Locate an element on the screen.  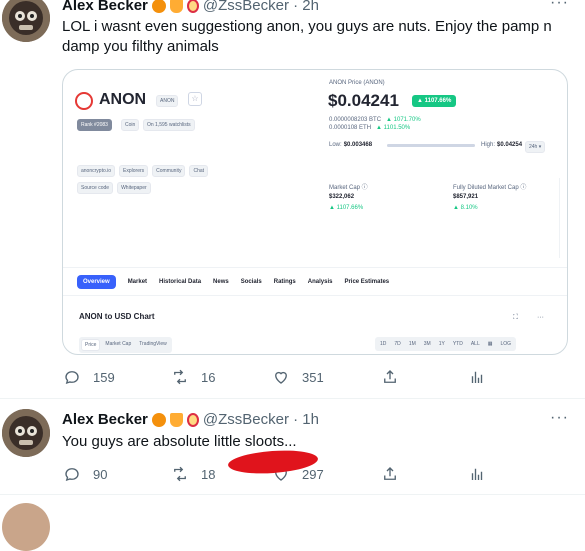
rank-badge: Rank #2083 is located at coordinates (94, 125).